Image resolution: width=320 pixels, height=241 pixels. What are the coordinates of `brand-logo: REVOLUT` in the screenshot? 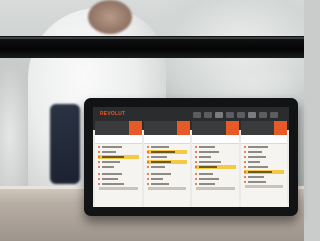 It's located at (113, 114).